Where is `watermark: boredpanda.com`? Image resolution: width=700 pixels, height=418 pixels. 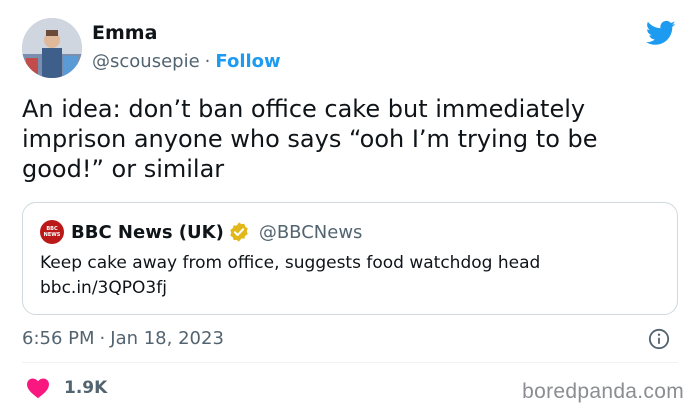 watermark: boredpanda.com is located at coordinates (603, 391).